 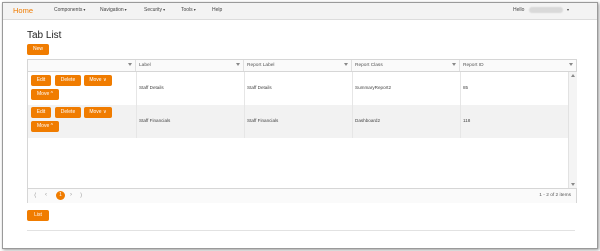 I want to click on nav-navigation-menu: Navigation▾, so click(x=113, y=10).